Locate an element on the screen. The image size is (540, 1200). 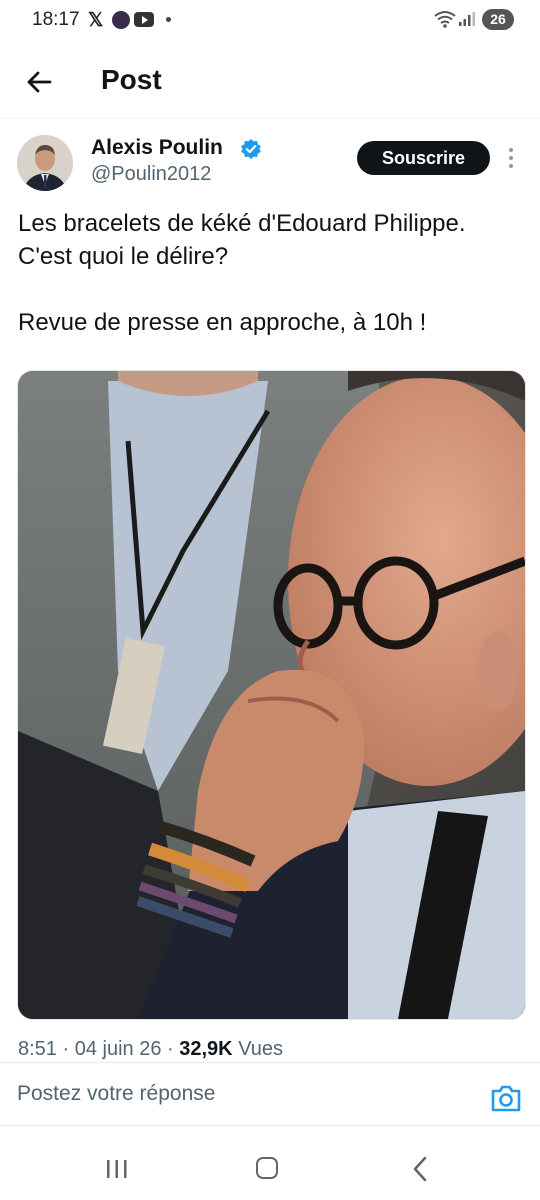
system-nav-bar is located at coordinates (270, 1169).